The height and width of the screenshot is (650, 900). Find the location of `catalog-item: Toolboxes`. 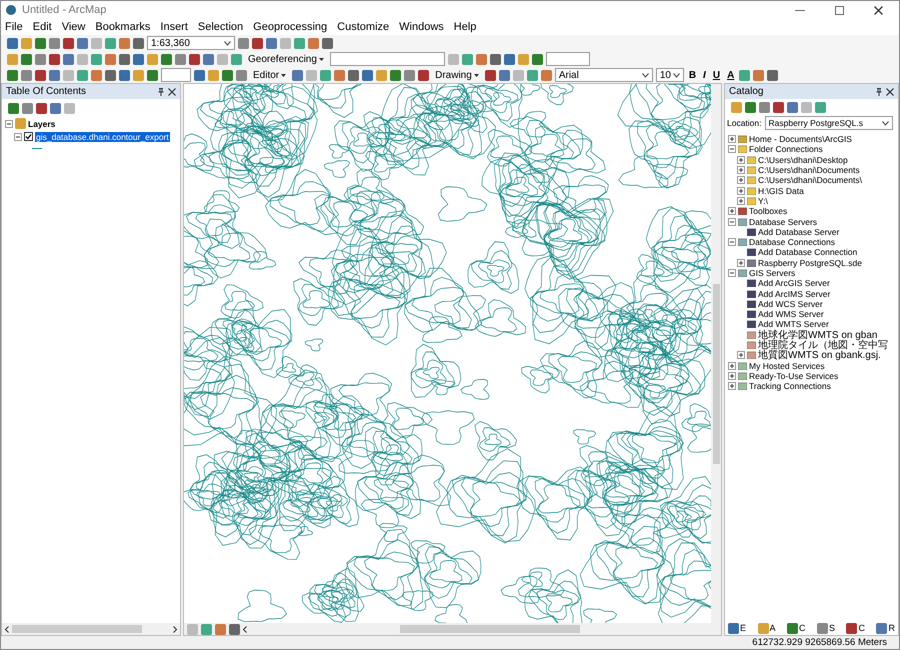

catalog-item: Toolboxes is located at coordinates (768, 211).